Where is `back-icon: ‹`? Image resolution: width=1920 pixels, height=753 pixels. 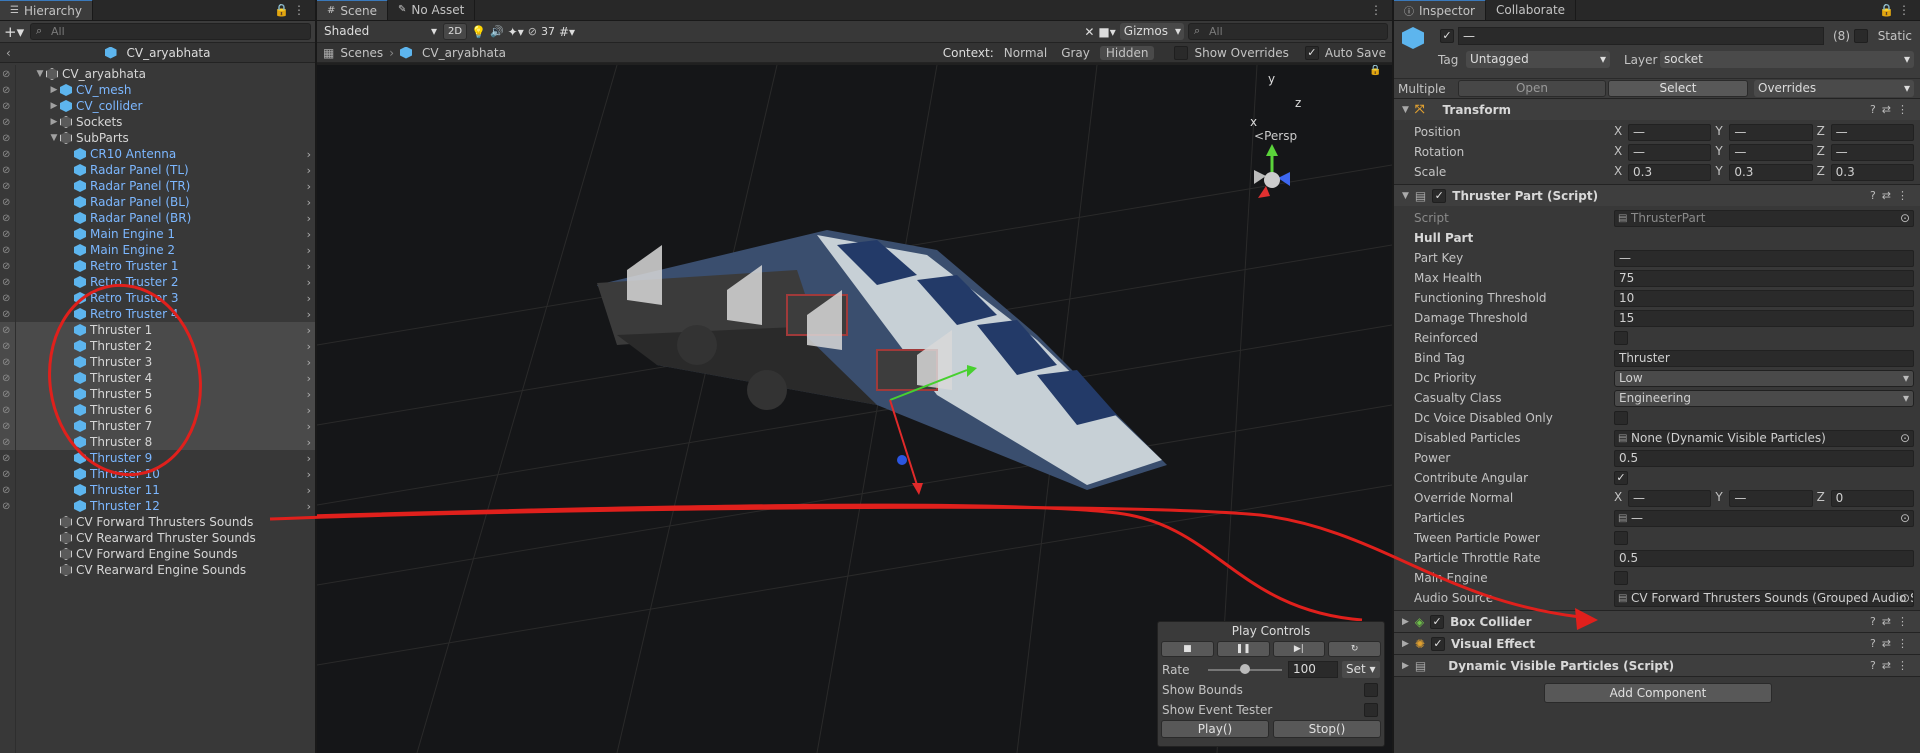 back-icon: ‹ is located at coordinates (8, 53).